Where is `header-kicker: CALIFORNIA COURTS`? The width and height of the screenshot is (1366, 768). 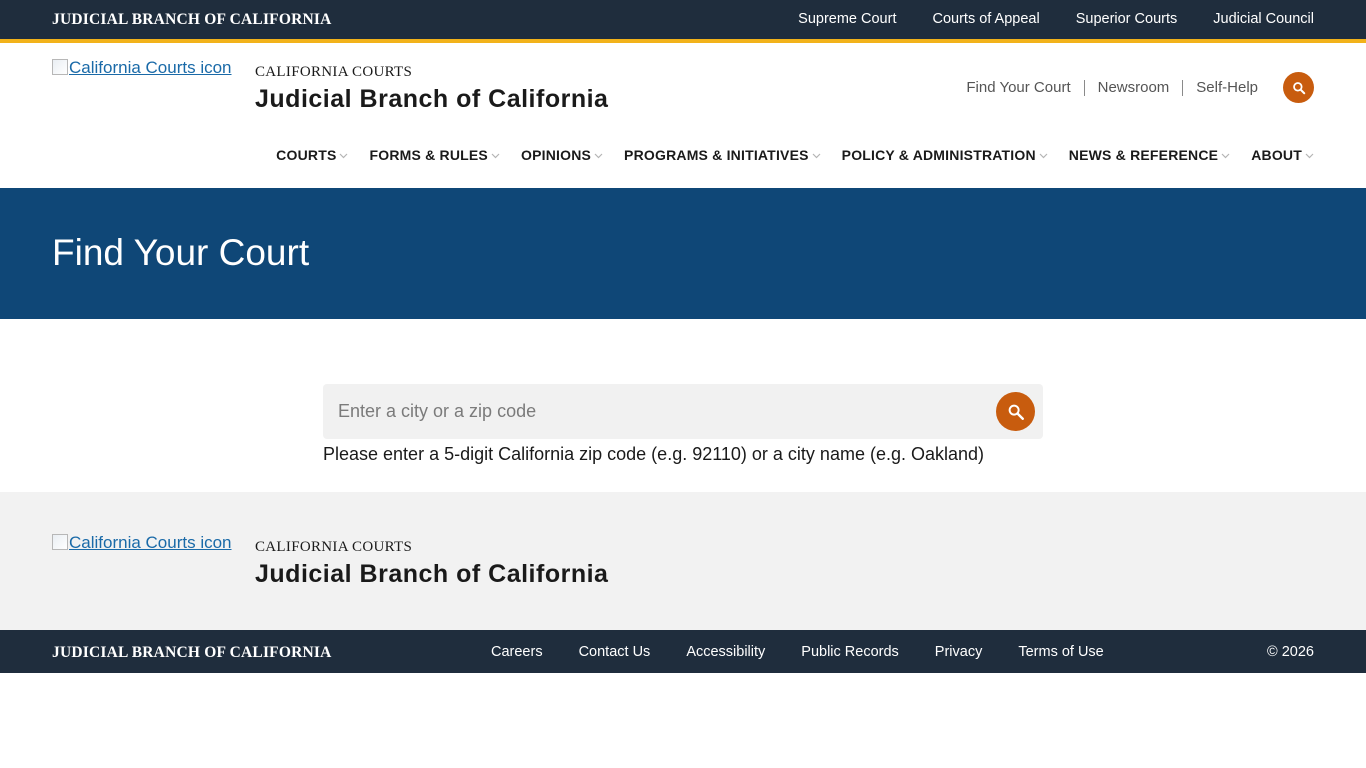
header-kicker: CALIFORNIA COURTS is located at coordinates (334, 72).